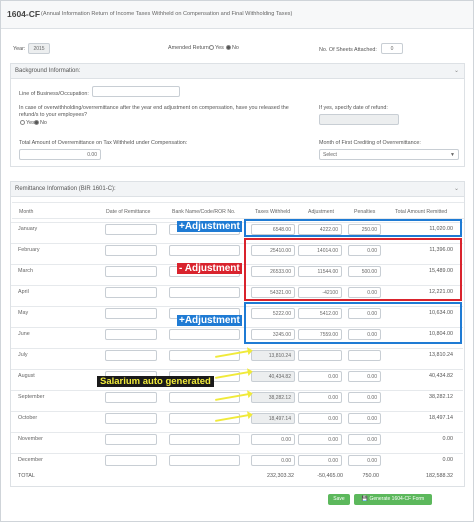  I want to click on col-bank: Bank Name/Code/ROR No., so click(204, 212).